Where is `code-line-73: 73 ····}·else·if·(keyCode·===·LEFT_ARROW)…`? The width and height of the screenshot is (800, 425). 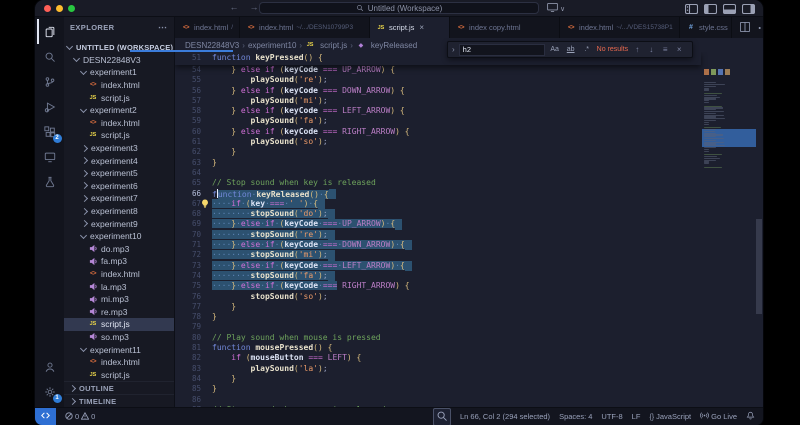
code-line-73: 73 ····}·else·if·(keyCode·===·LEFT_ARROW)… is located at coordinates (438, 265).